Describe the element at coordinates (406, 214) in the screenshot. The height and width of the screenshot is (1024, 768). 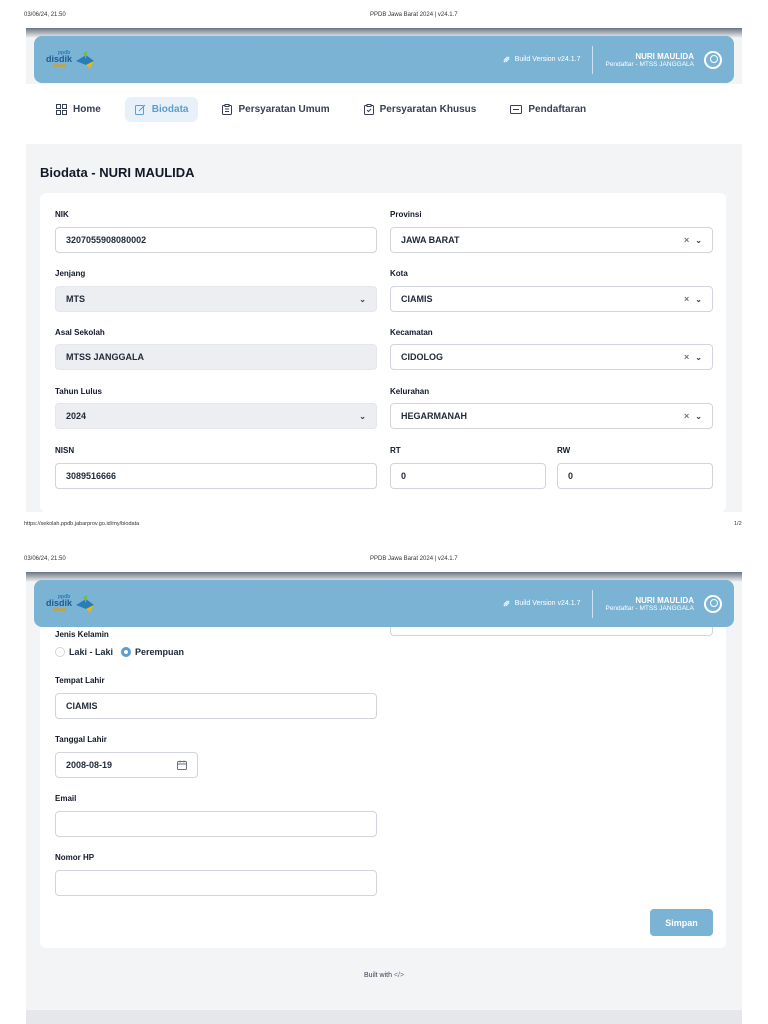
I see `provinsi-label: Provinsi` at that location.